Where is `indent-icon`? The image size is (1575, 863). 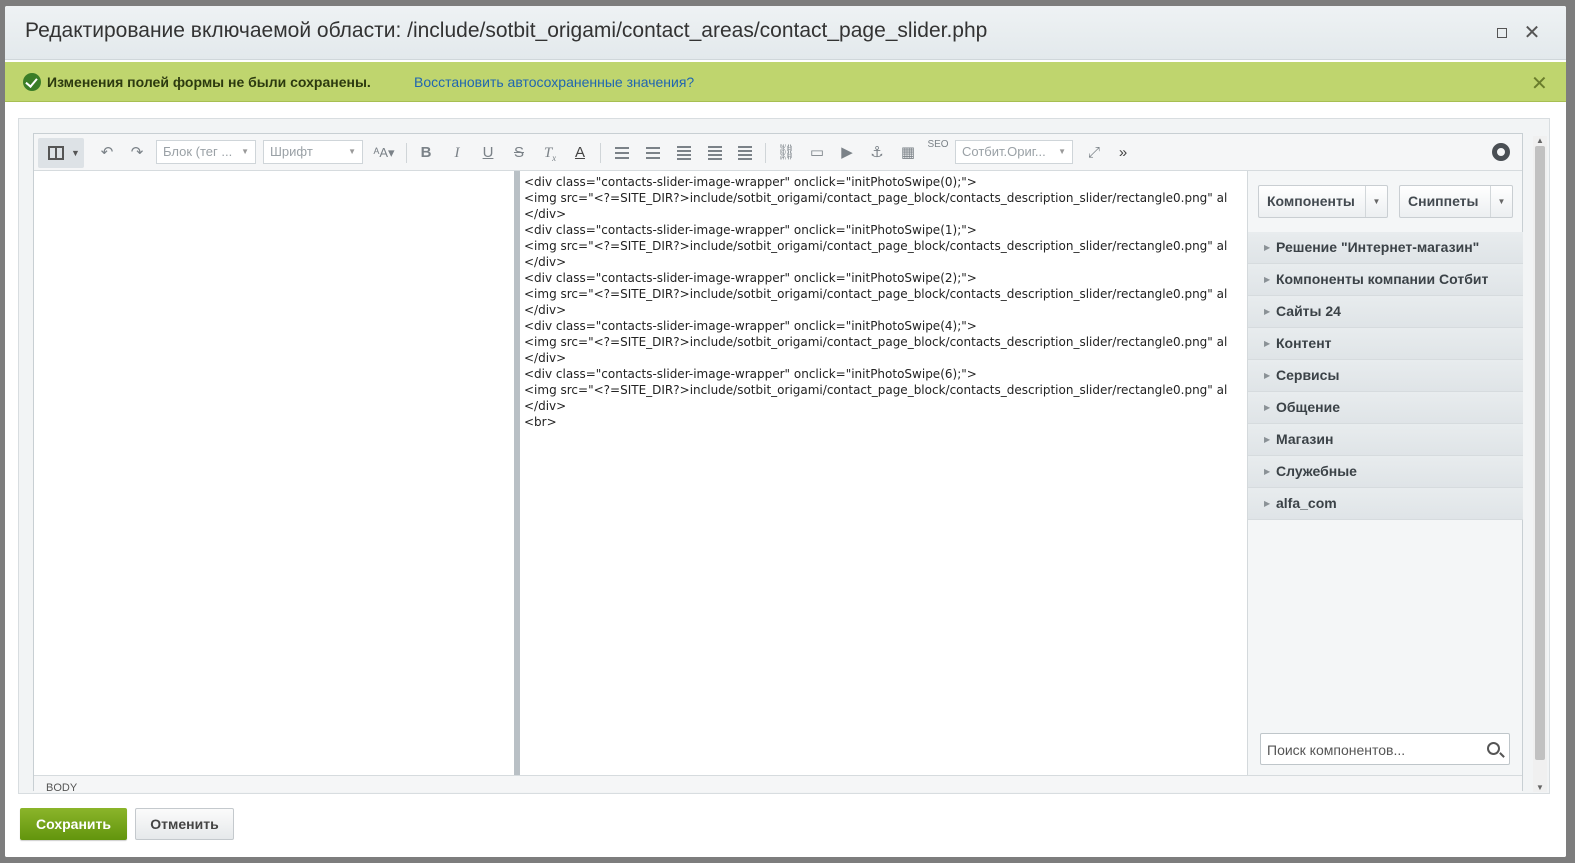 indent-icon is located at coordinates (715, 153).